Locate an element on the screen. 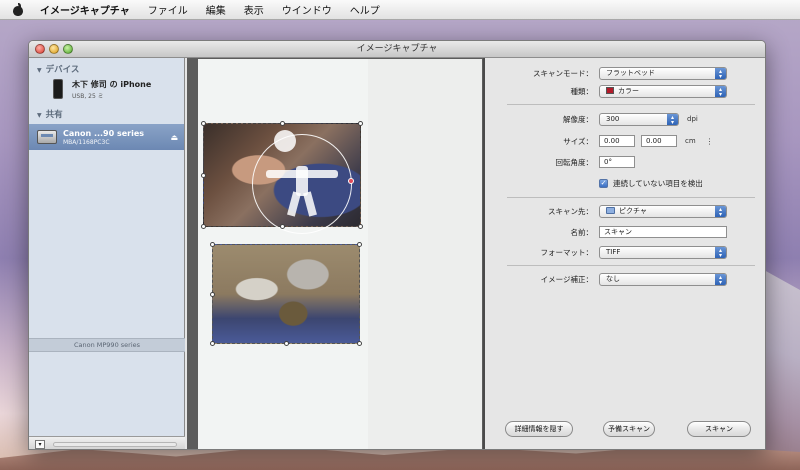  sidebar-scrollbar is located at coordinates (115, 444).